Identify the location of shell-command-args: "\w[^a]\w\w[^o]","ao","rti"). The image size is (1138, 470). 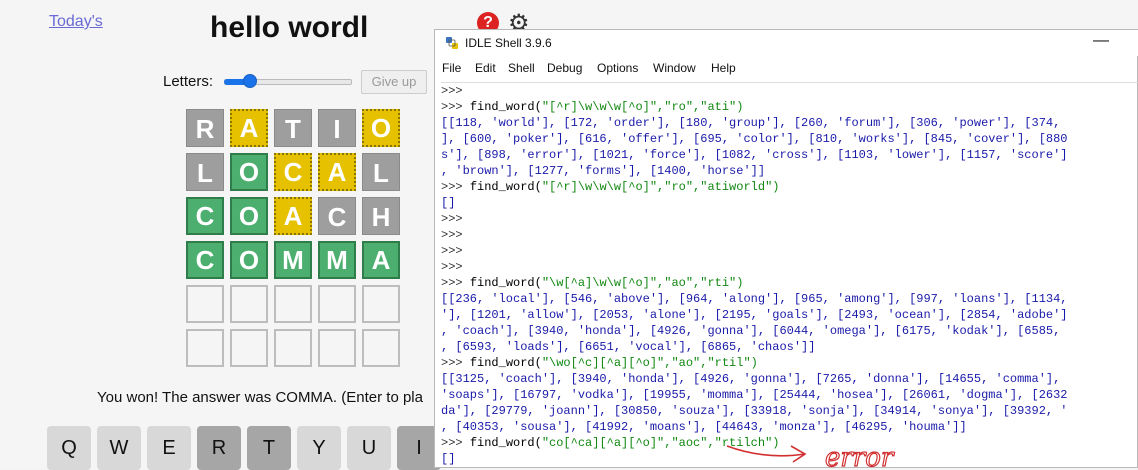
(642, 283).